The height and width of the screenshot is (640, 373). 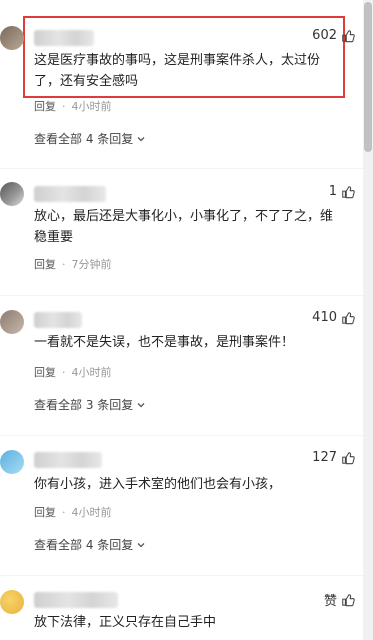 I want to click on scrollbar, so click(x=368, y=320).